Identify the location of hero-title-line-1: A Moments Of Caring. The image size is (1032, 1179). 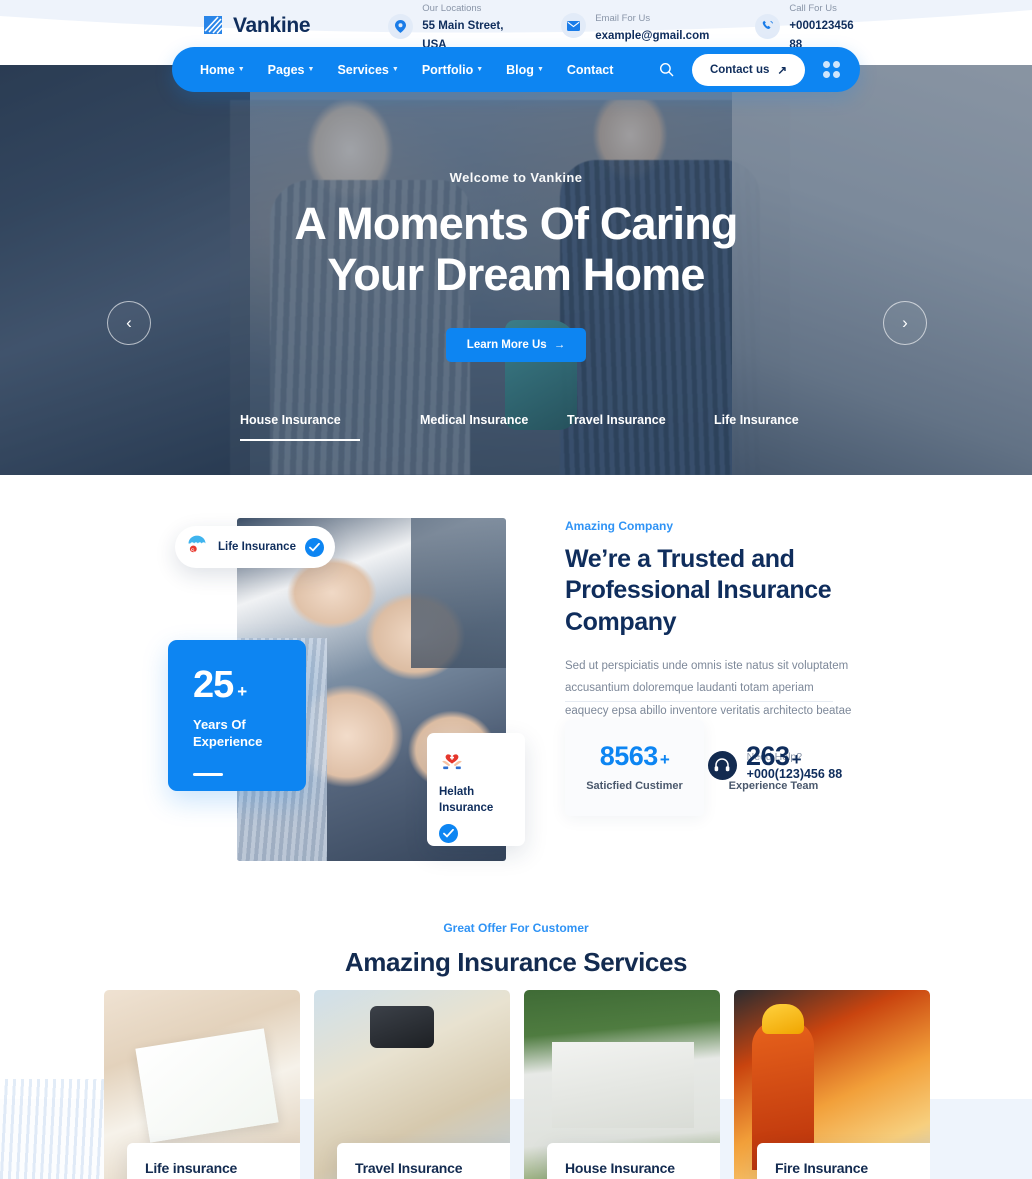
(516, 223).